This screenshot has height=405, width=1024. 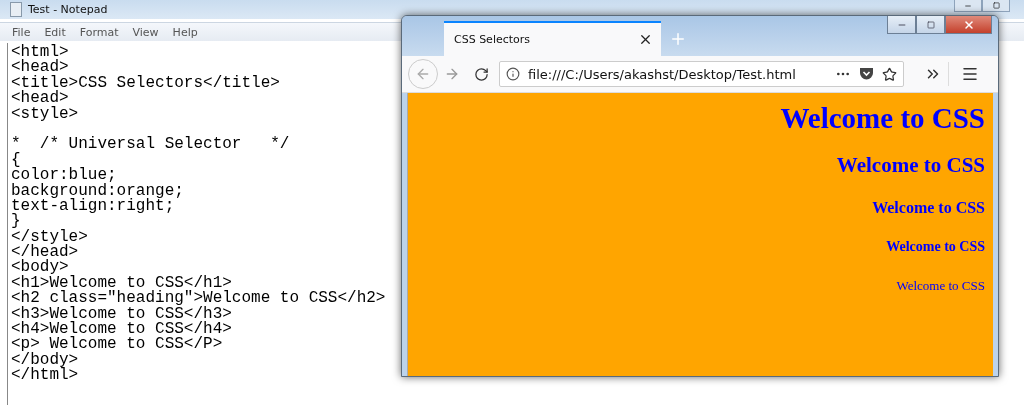 What do you see at coordinates (99, 32) in the screenshot?
I see `menu-item: Format` at bounding box center [99, 32].